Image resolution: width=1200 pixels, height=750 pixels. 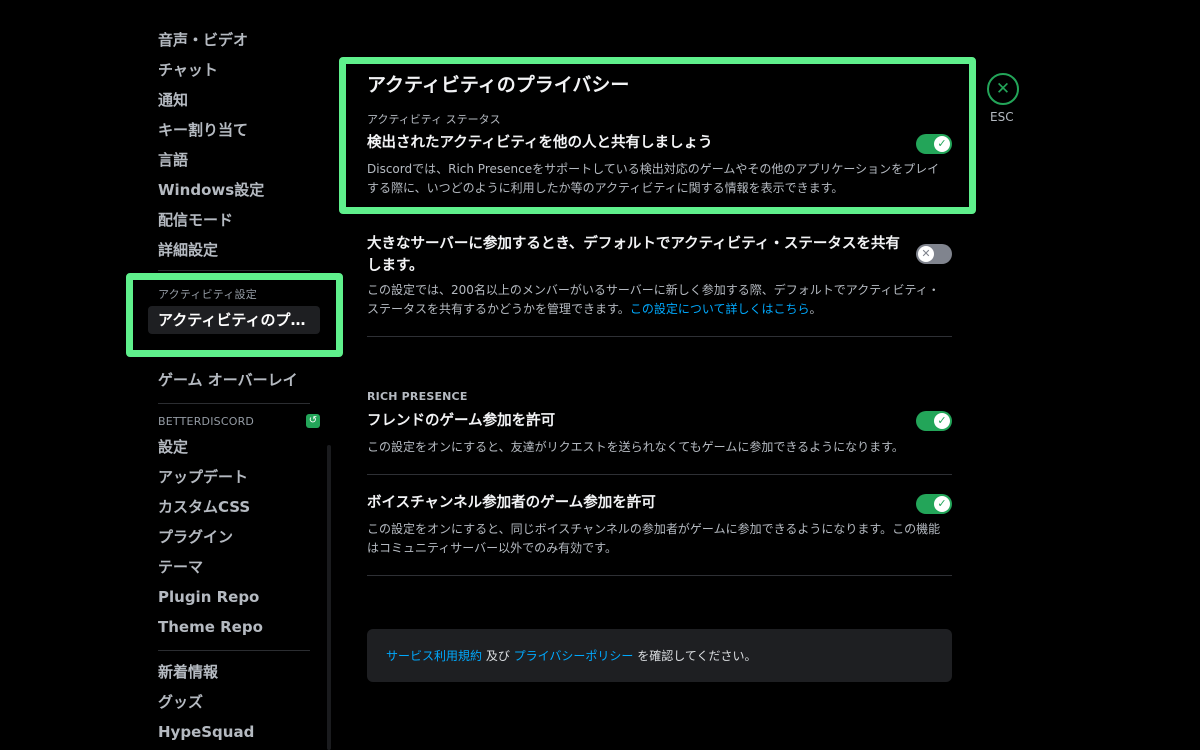 What do you see at coordinates (461, 421) in the screenshot?
I see `setting-title-friend-join: フレンドのゲーム参加を許可` at bounding box center [461, 421].